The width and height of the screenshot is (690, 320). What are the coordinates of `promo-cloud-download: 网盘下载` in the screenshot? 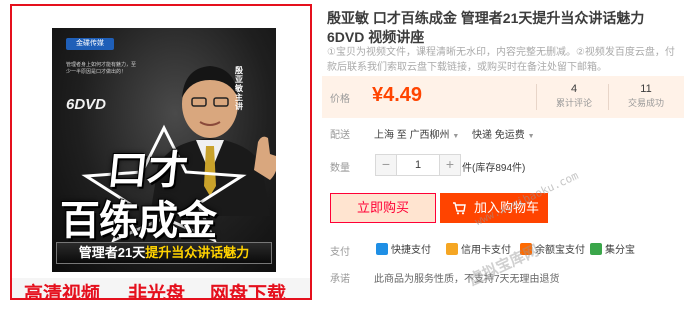 It's located at (248, 292).